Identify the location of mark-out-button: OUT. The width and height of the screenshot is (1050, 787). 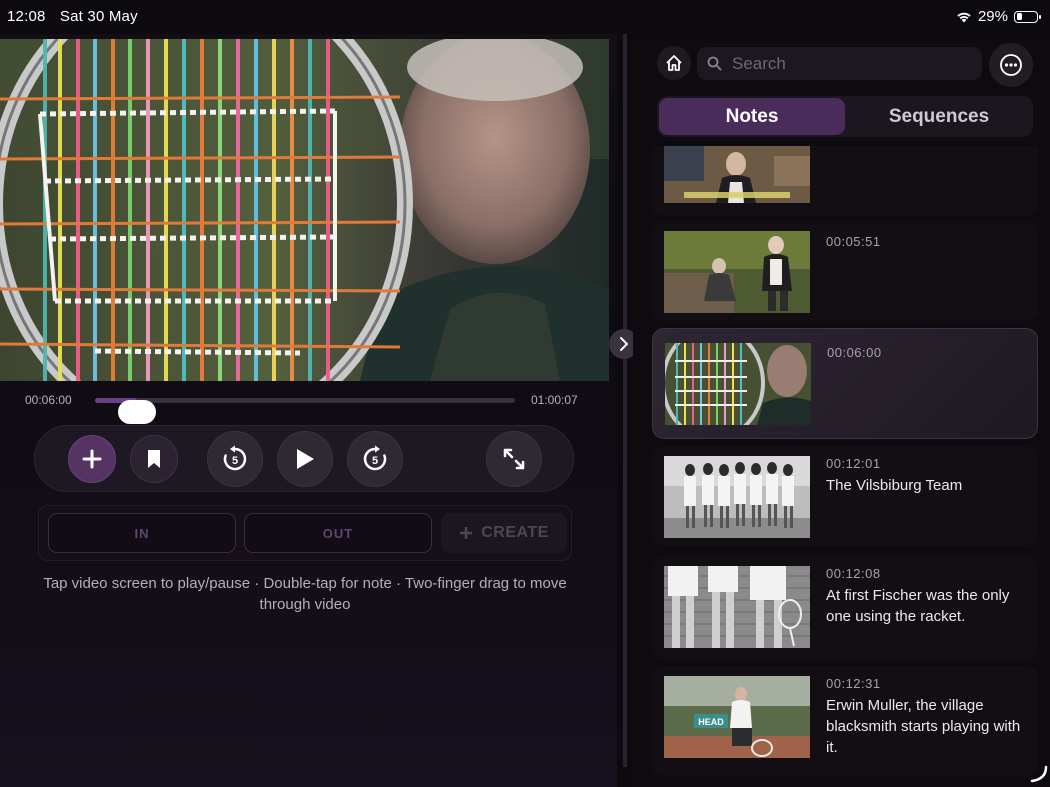
(338, 533).